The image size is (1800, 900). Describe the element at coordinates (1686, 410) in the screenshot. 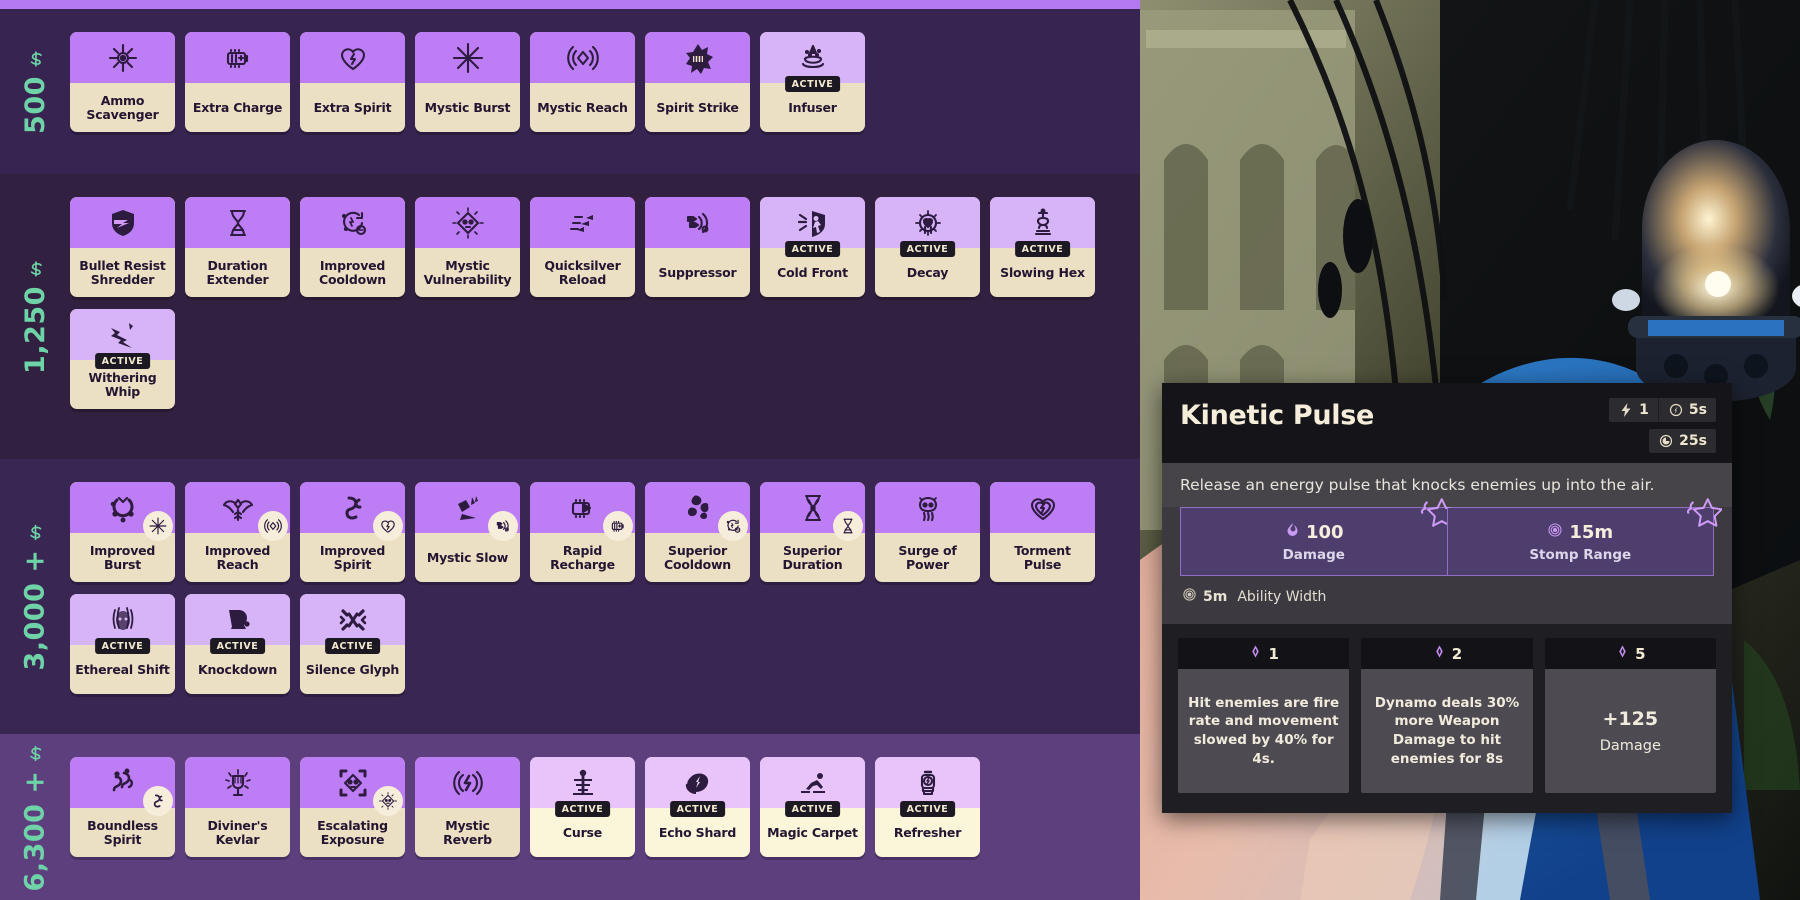

I see `stat-chip: 5s` at that location.